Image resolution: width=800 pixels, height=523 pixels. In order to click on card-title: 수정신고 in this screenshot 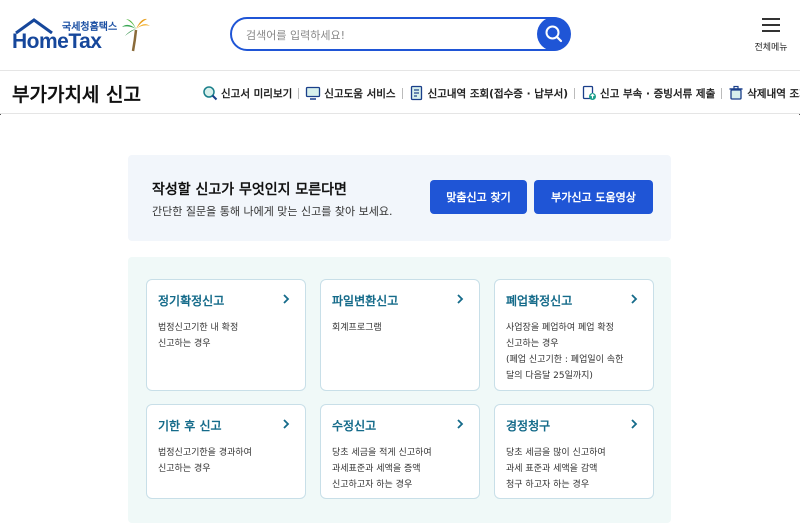, I will do `click(354, 426)`.